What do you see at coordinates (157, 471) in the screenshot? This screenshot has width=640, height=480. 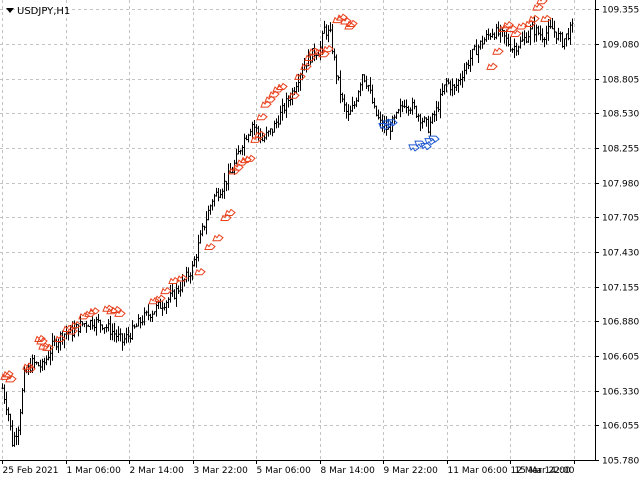 I see `x-tick-label: 2 Mar 14:00` at bounding box center [157, 471].